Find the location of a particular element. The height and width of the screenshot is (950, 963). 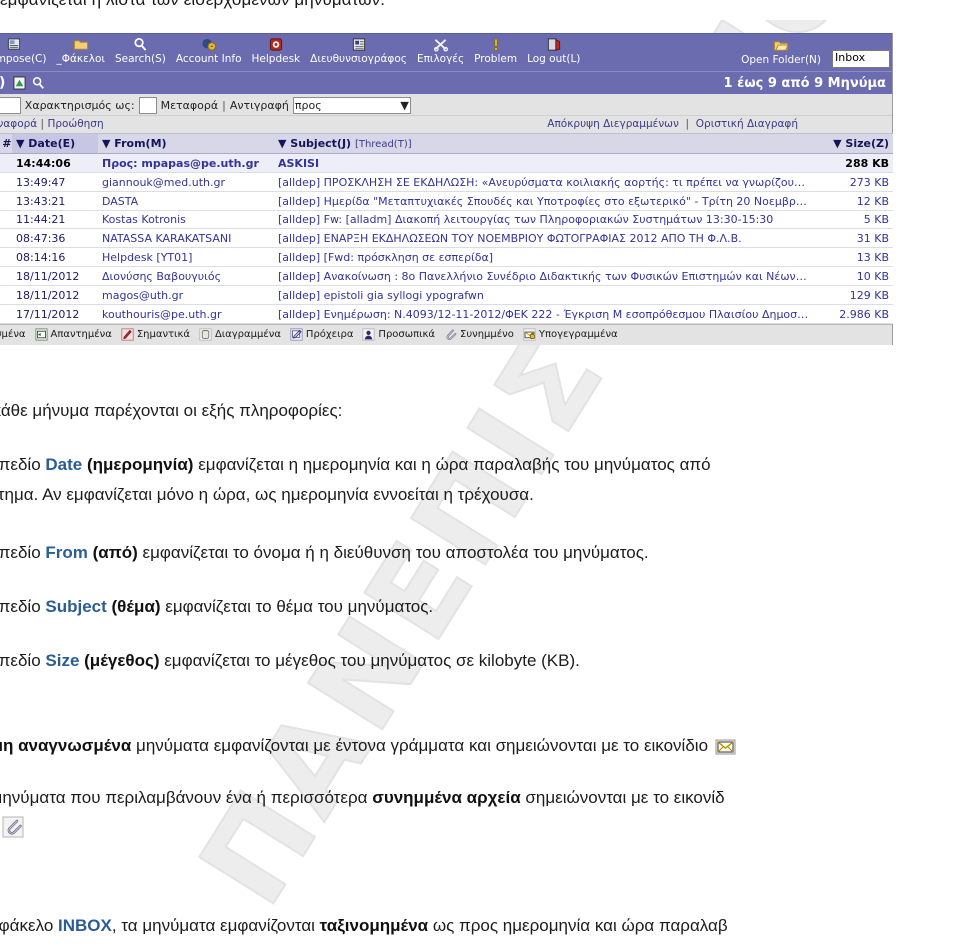

row-from: Kostas Kotronis is located at coordinates (186, 219).